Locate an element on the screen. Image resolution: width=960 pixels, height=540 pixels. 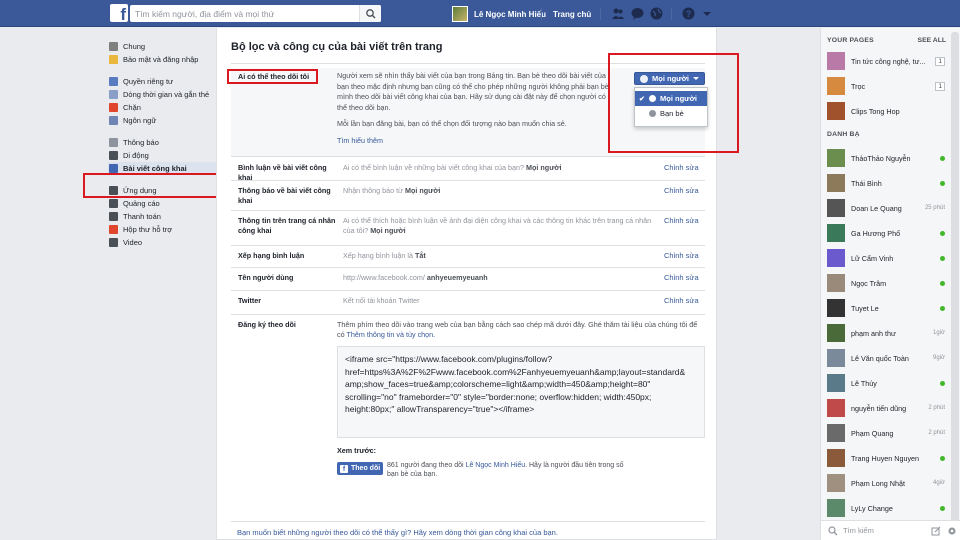
contact-name: phạm anh thư is located at coordinates (873, 333).